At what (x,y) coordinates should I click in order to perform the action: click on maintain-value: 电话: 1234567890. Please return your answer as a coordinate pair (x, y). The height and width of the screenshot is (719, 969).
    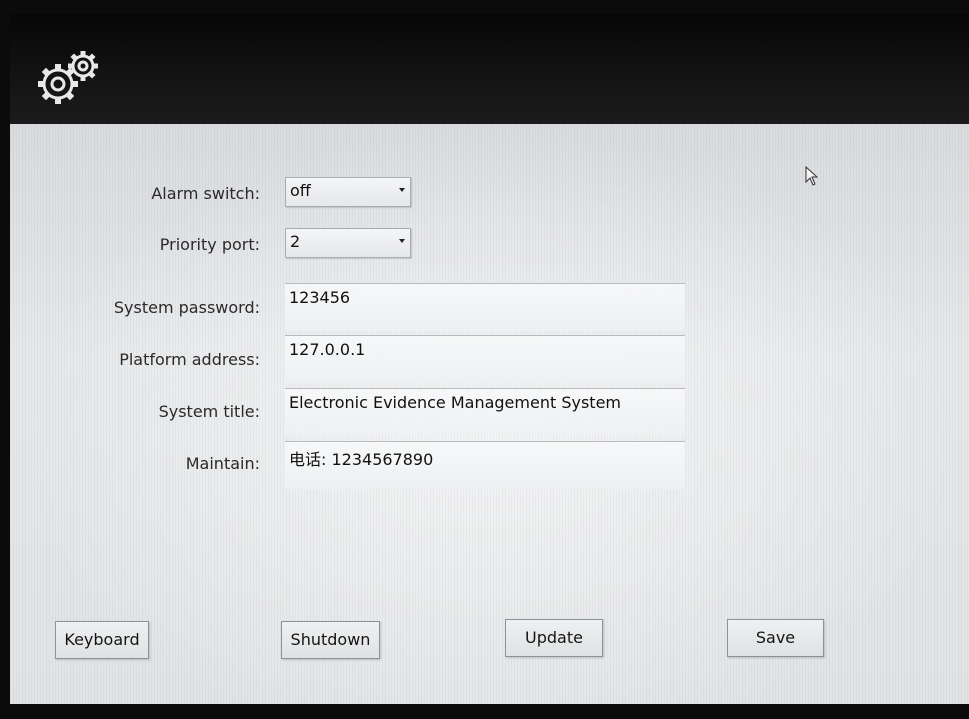
    Looking at the image, I should click on (361, 459).